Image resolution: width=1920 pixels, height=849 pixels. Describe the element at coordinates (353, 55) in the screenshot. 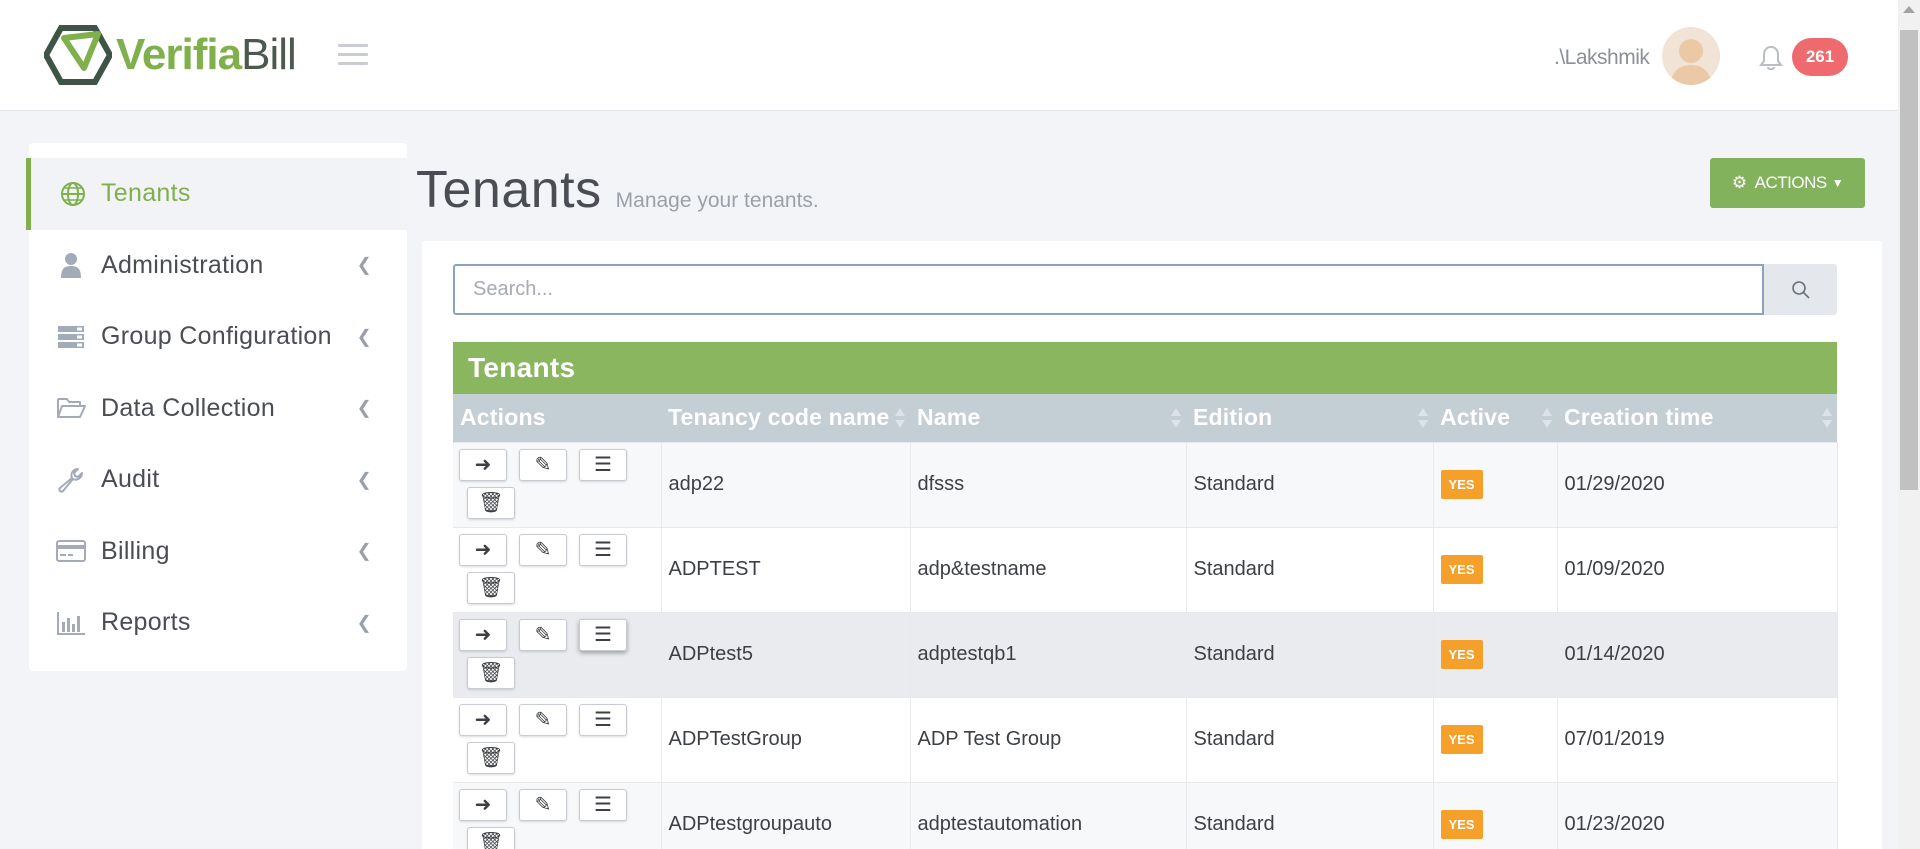

I see `menu-toggle-icon` at that location.